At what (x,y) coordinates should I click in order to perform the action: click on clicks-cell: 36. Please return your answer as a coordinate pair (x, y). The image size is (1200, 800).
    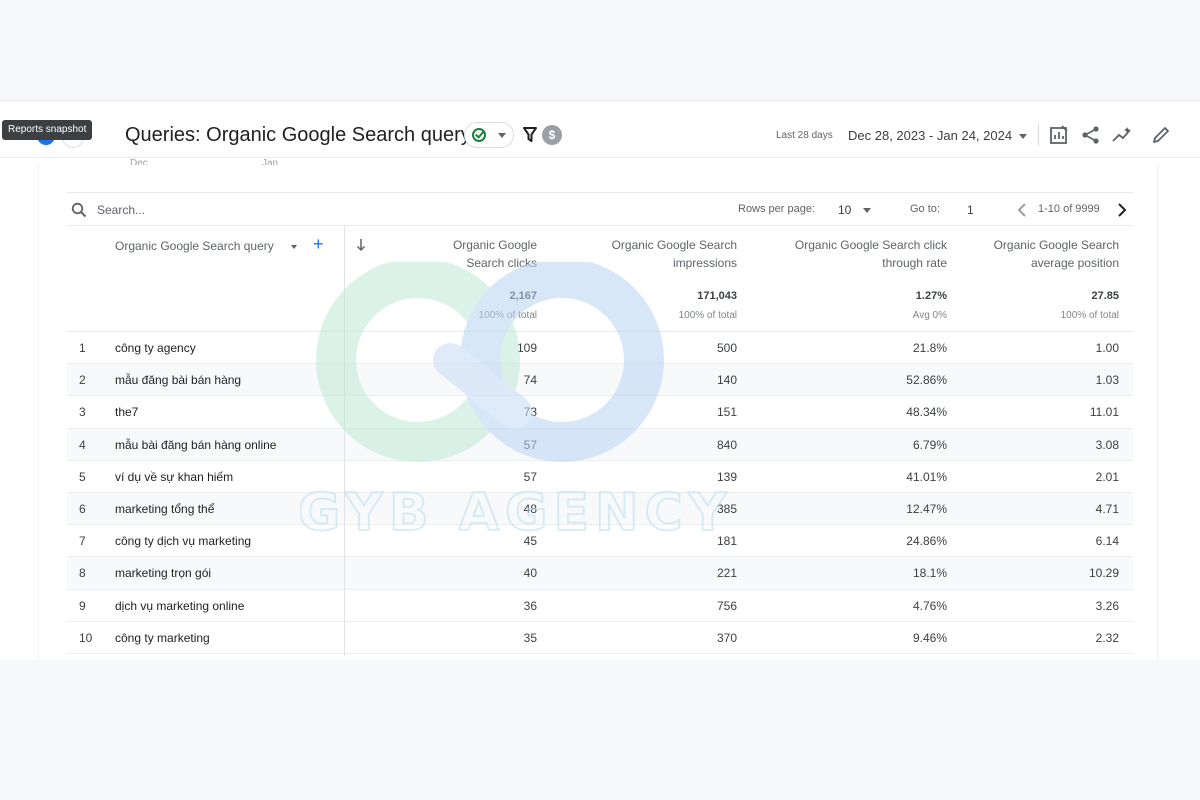
    Looking at the image, I should click on (530, 605).